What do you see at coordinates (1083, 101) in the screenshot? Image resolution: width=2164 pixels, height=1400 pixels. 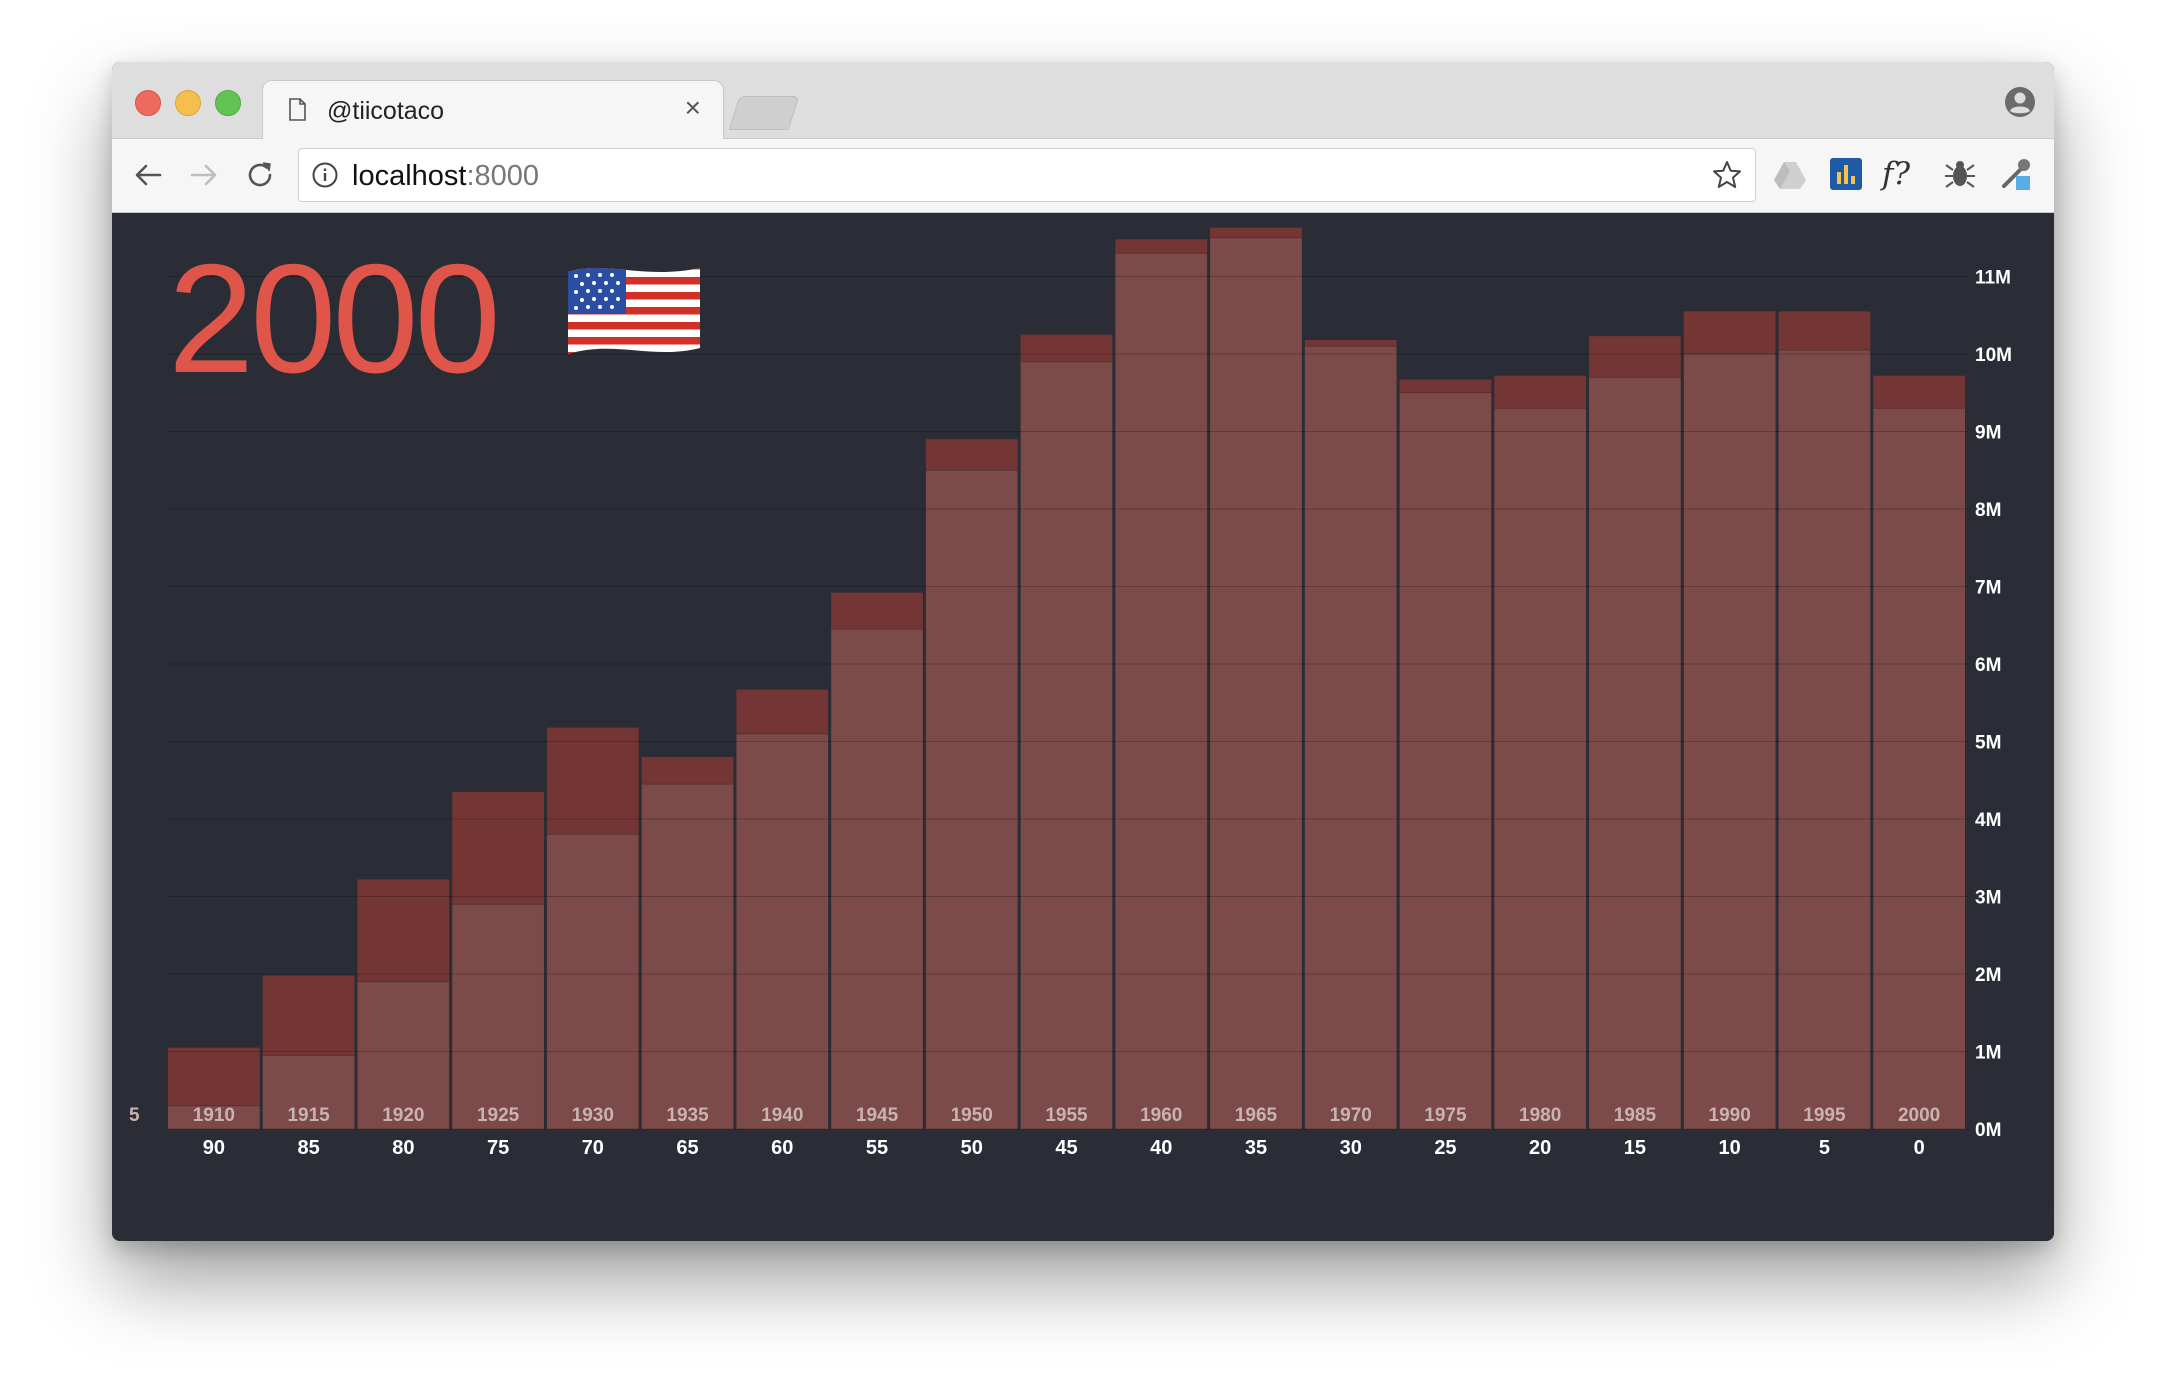 I see `title-bar: @tiicotaco ×` at bounding box center [1083, 101].